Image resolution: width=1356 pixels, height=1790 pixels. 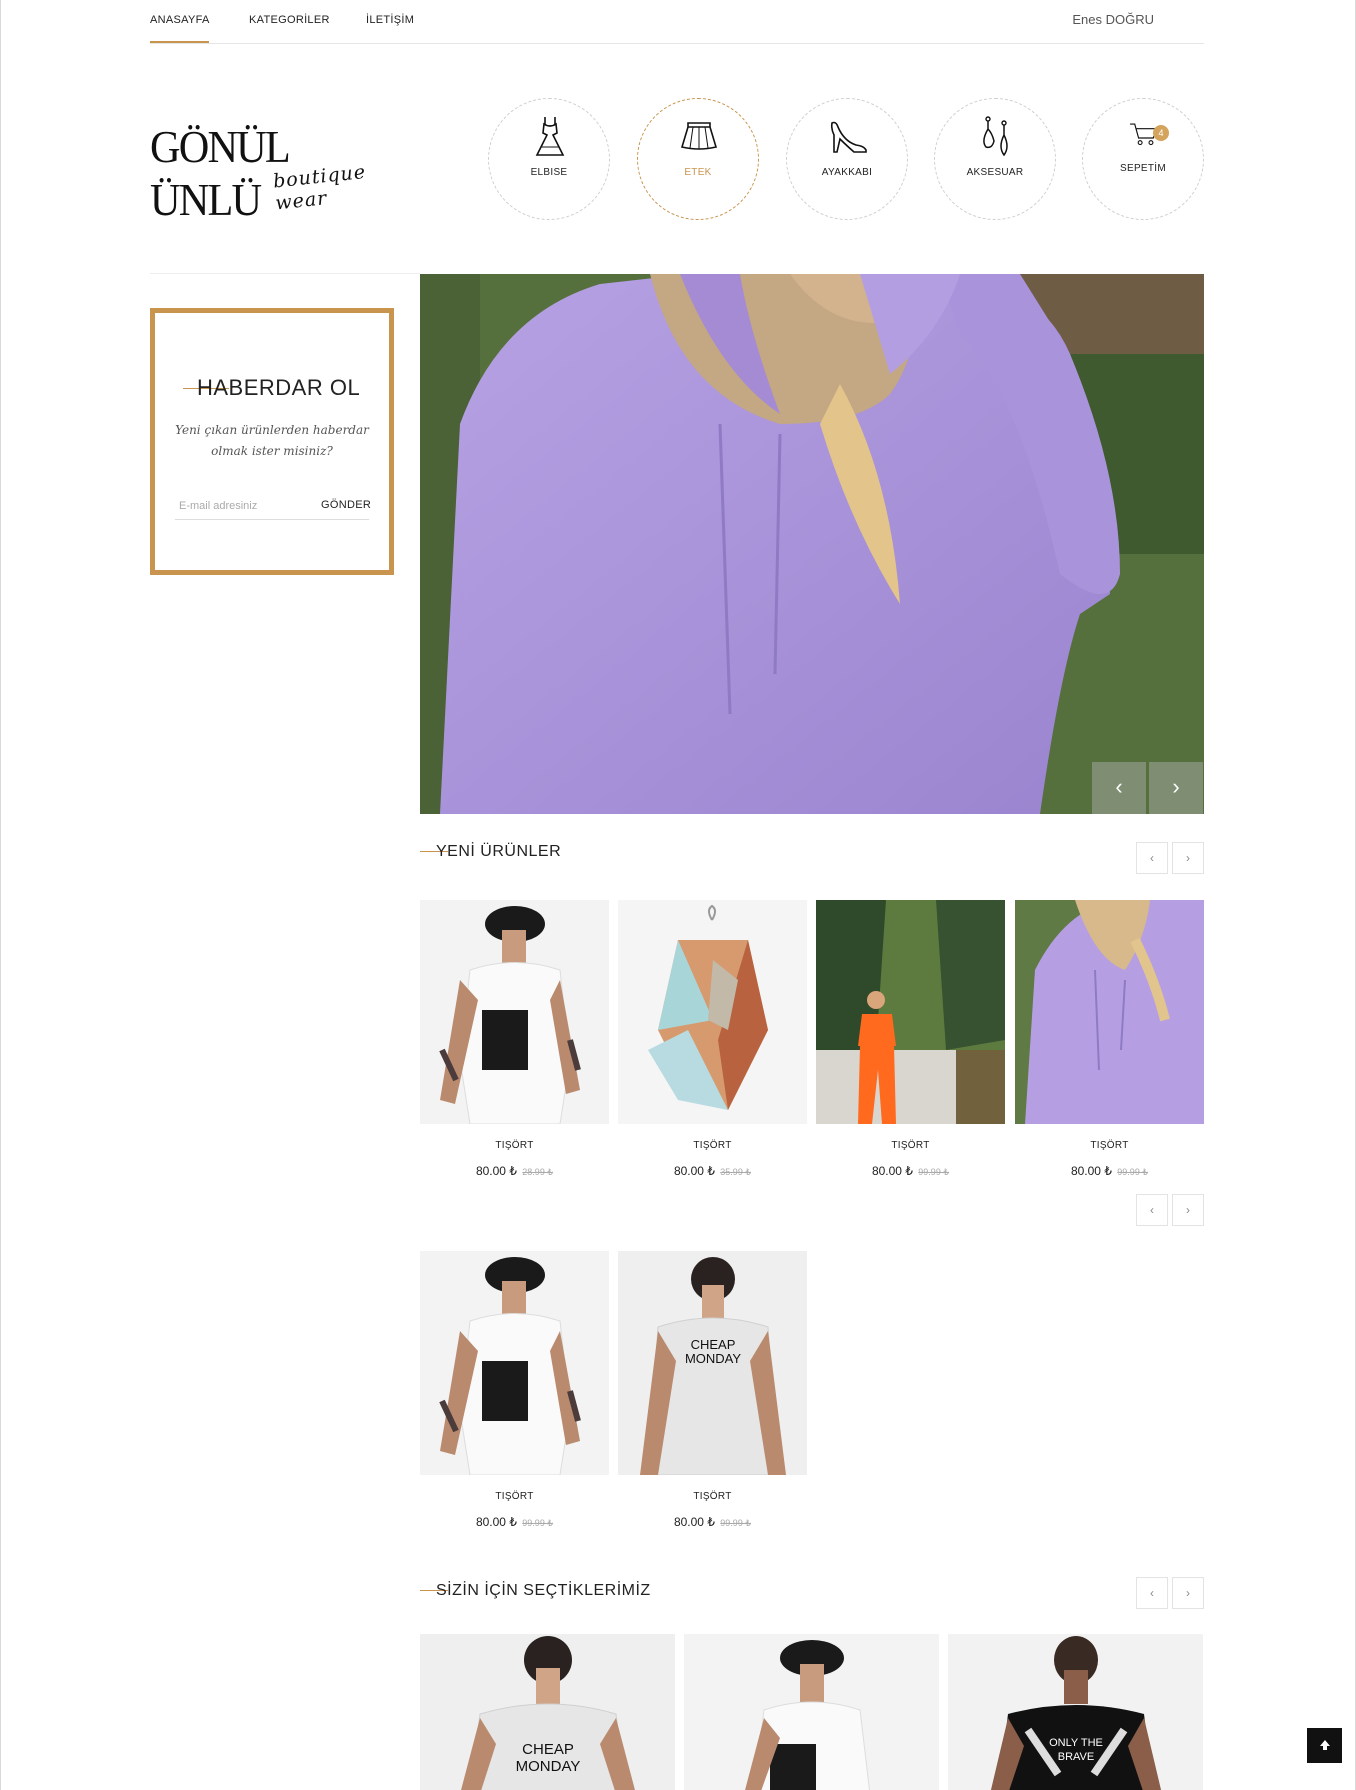 I want to click on email-field: E-mail adresiniz, so click(x=250, y=507).